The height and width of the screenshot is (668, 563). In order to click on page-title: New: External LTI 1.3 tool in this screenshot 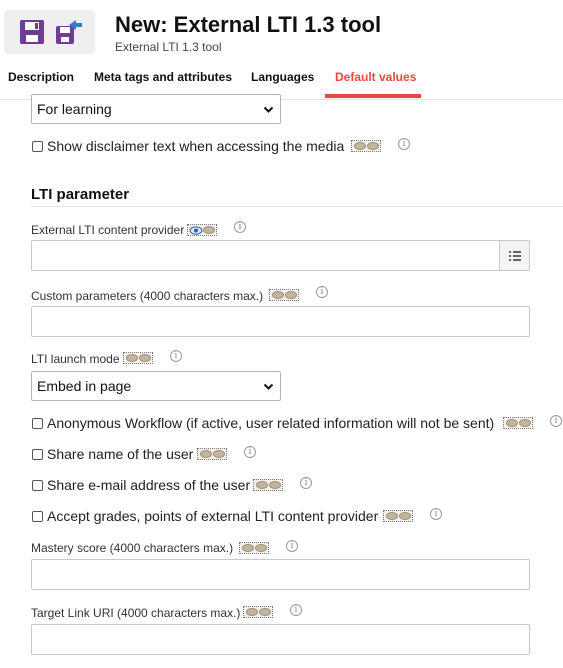, I will do `click(248, 24)`.